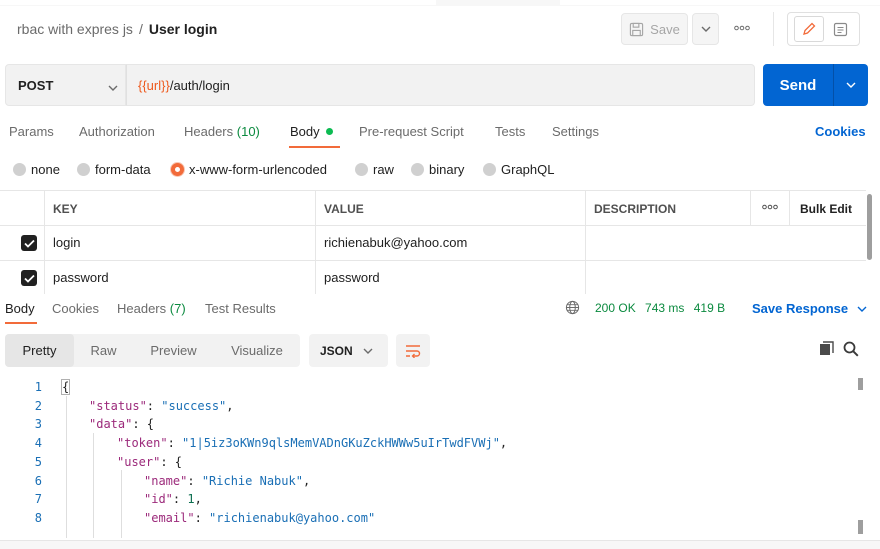  What do you see at coordinates (257, 350) in the screenshot?
I see `view-visualize-button: Visualize` at bounding box center [257, 350].